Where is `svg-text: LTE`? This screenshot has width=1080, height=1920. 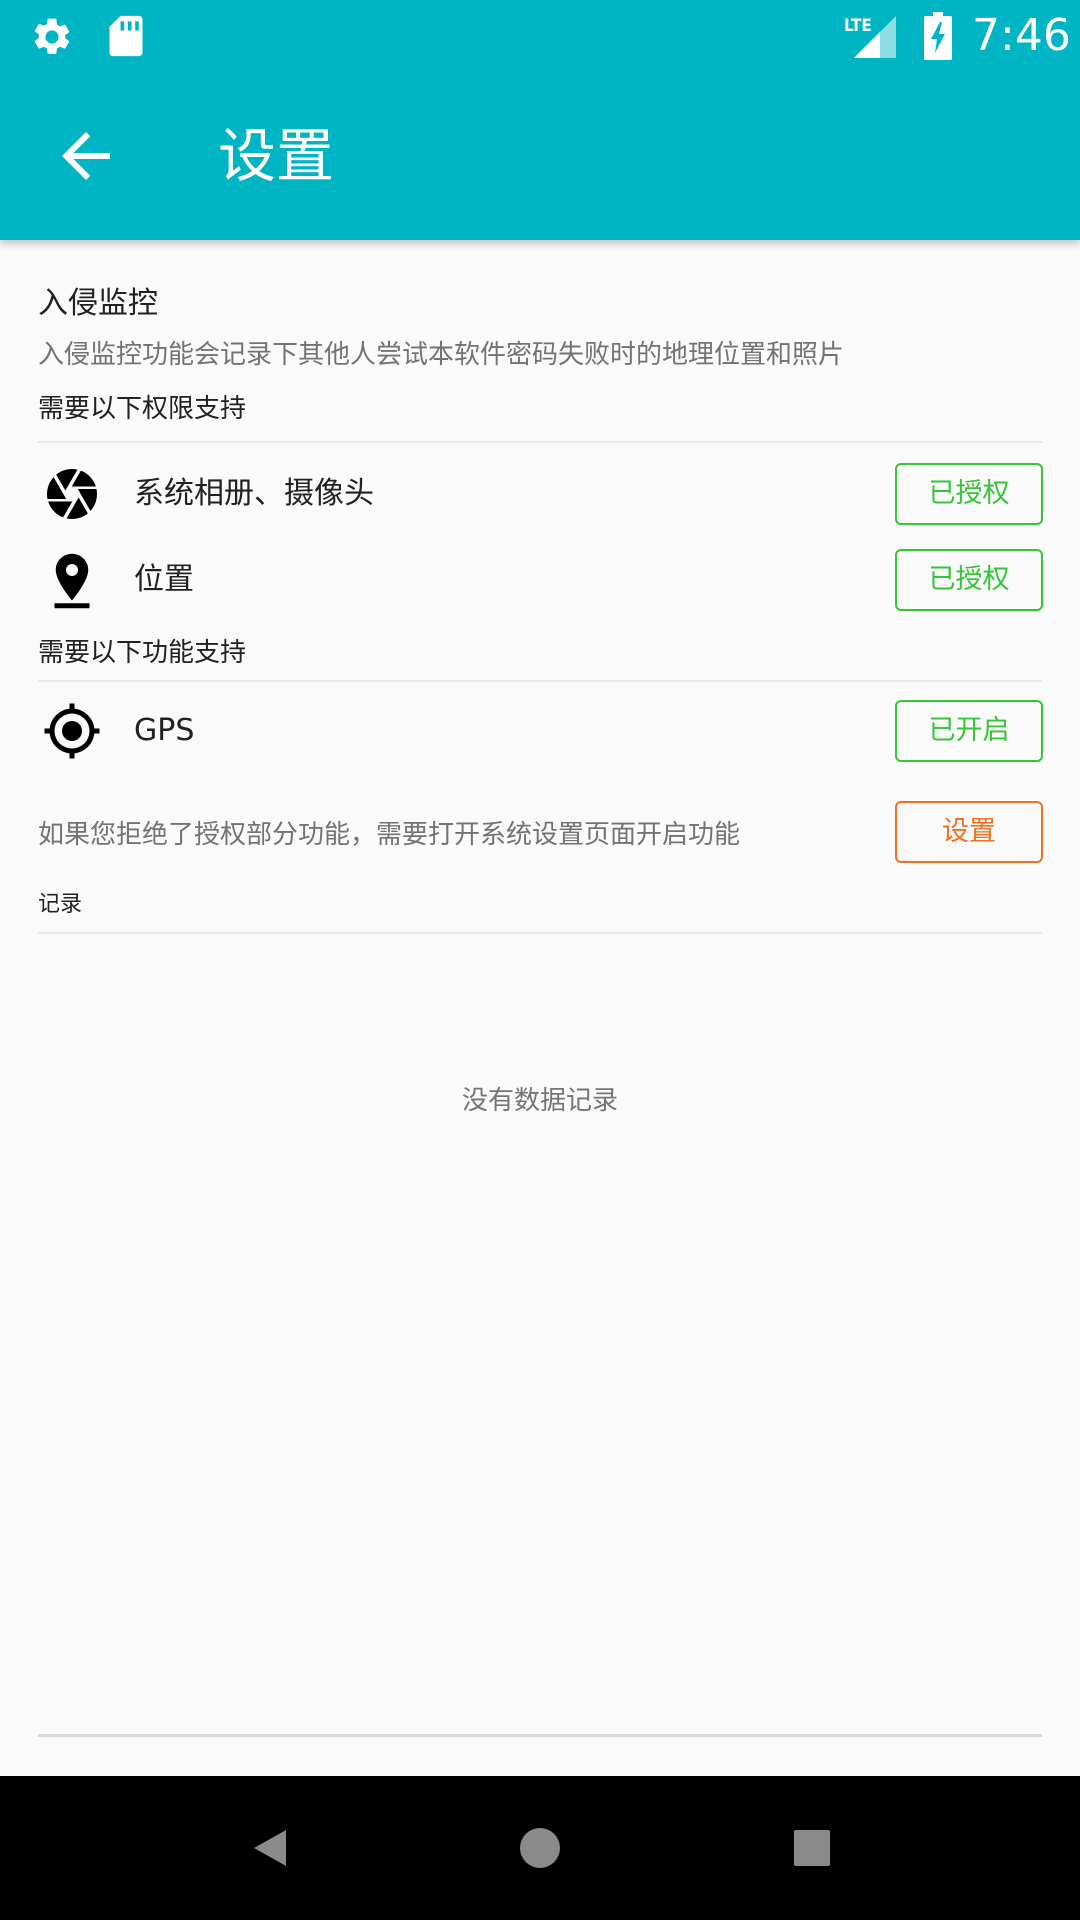
svg-text: LTE is located at coordinates (858, 26).